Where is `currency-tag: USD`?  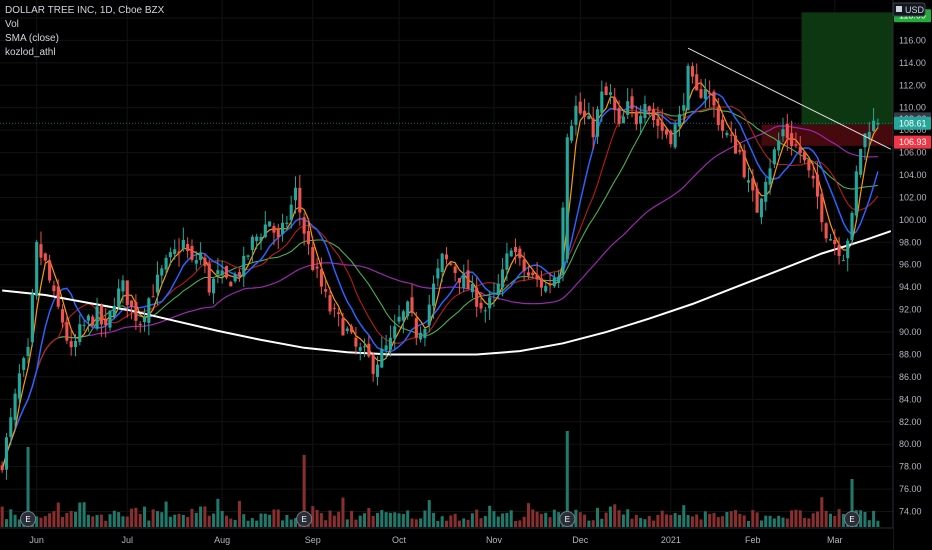 currency-tag: USD is located at coordinates (909, 9).